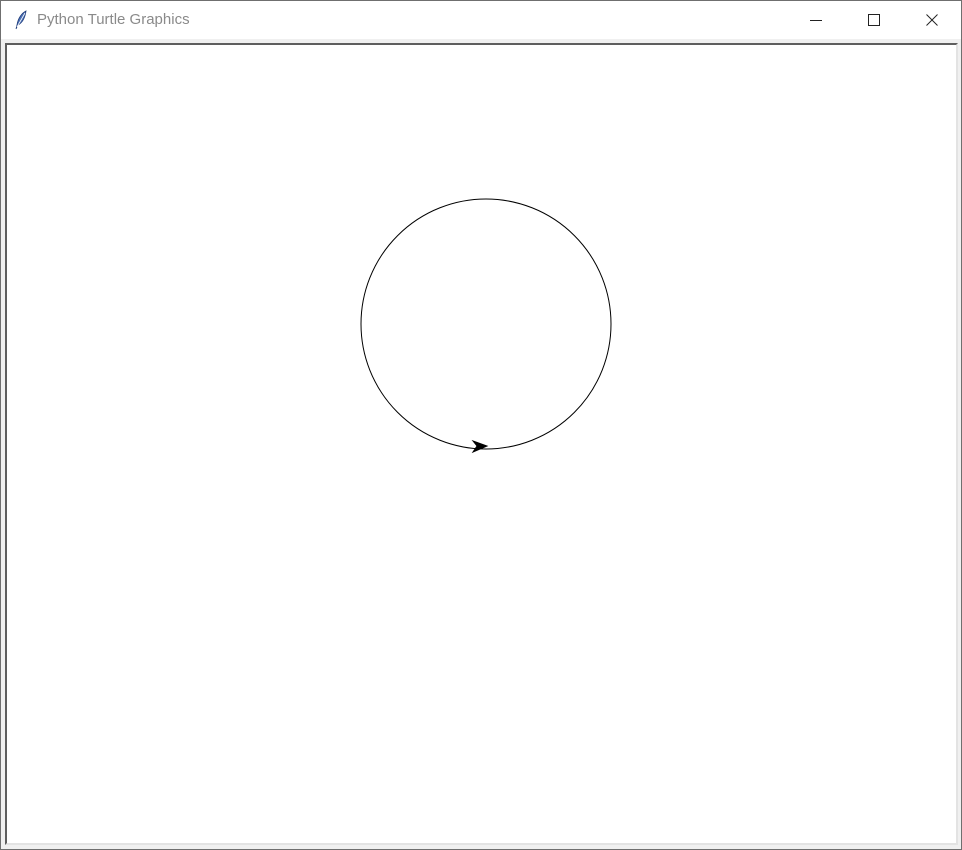  I want to click on title-bar: Python Turtle Graphics, so click(481, 20).